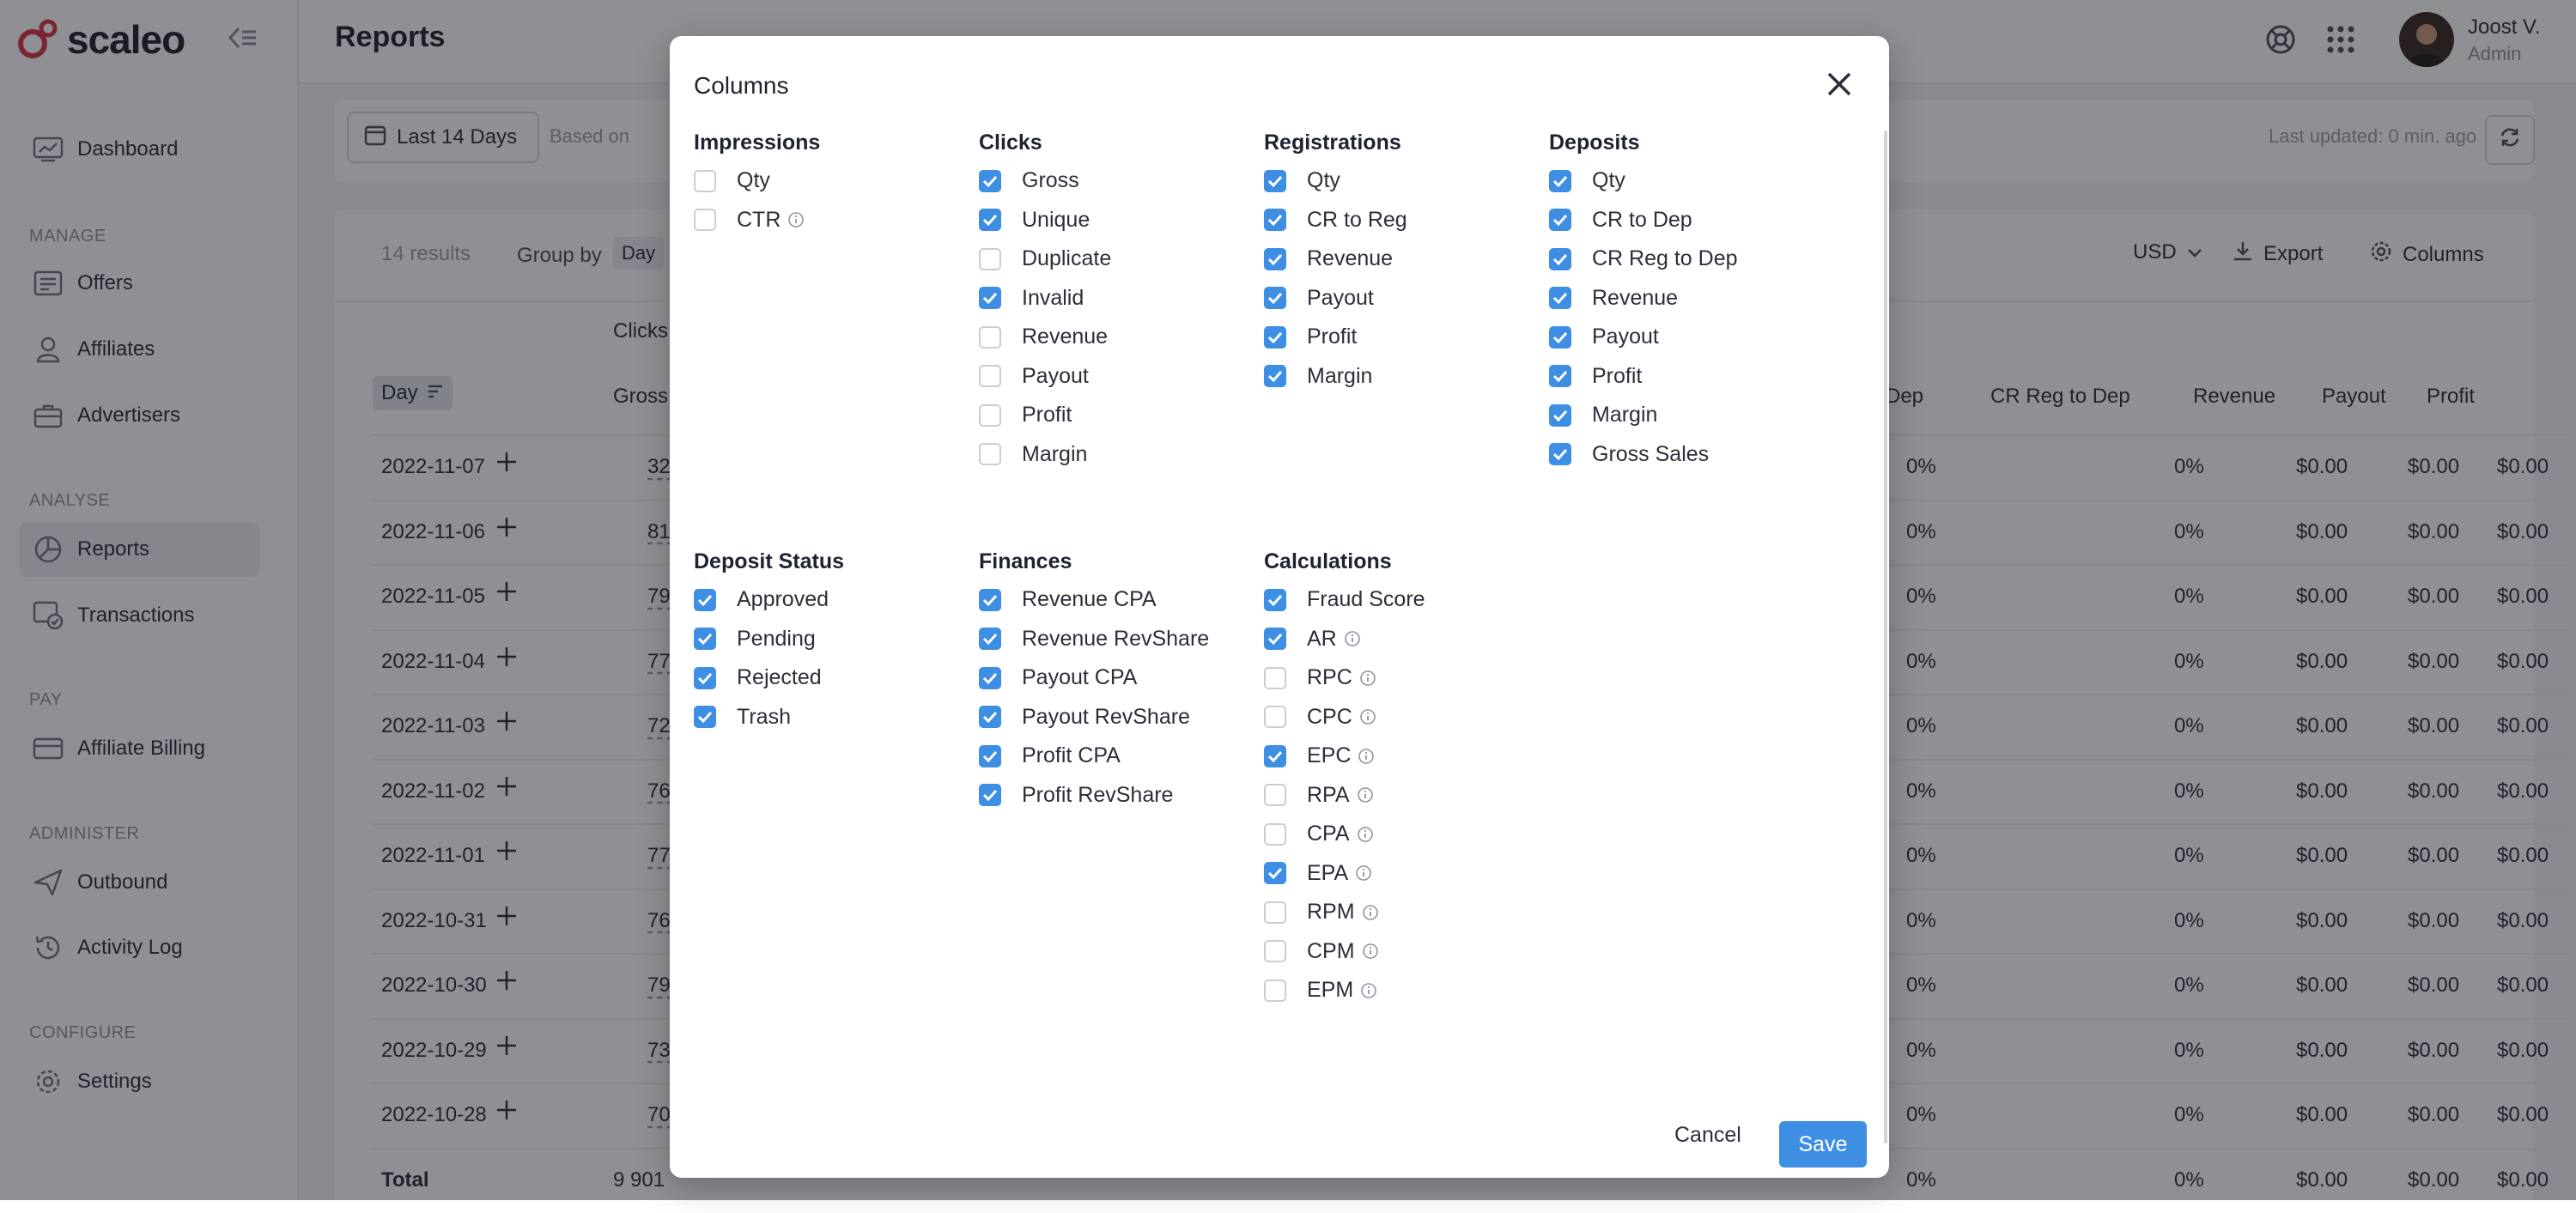 This screenshot has height=1213, width=2576. What do you see at coordinates (1335, 377) in the screenshot?
I see `column-option-registrations-margin: Margin` at bounding box center [1335, 377].